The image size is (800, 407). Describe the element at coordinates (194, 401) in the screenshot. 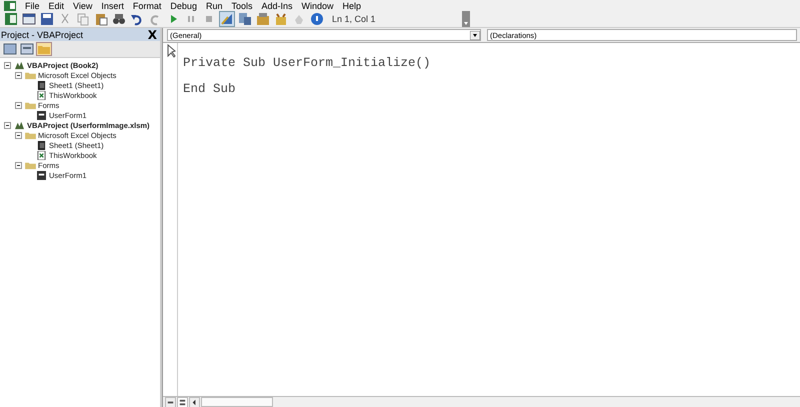

I see `scroll-left-icon` at that location.